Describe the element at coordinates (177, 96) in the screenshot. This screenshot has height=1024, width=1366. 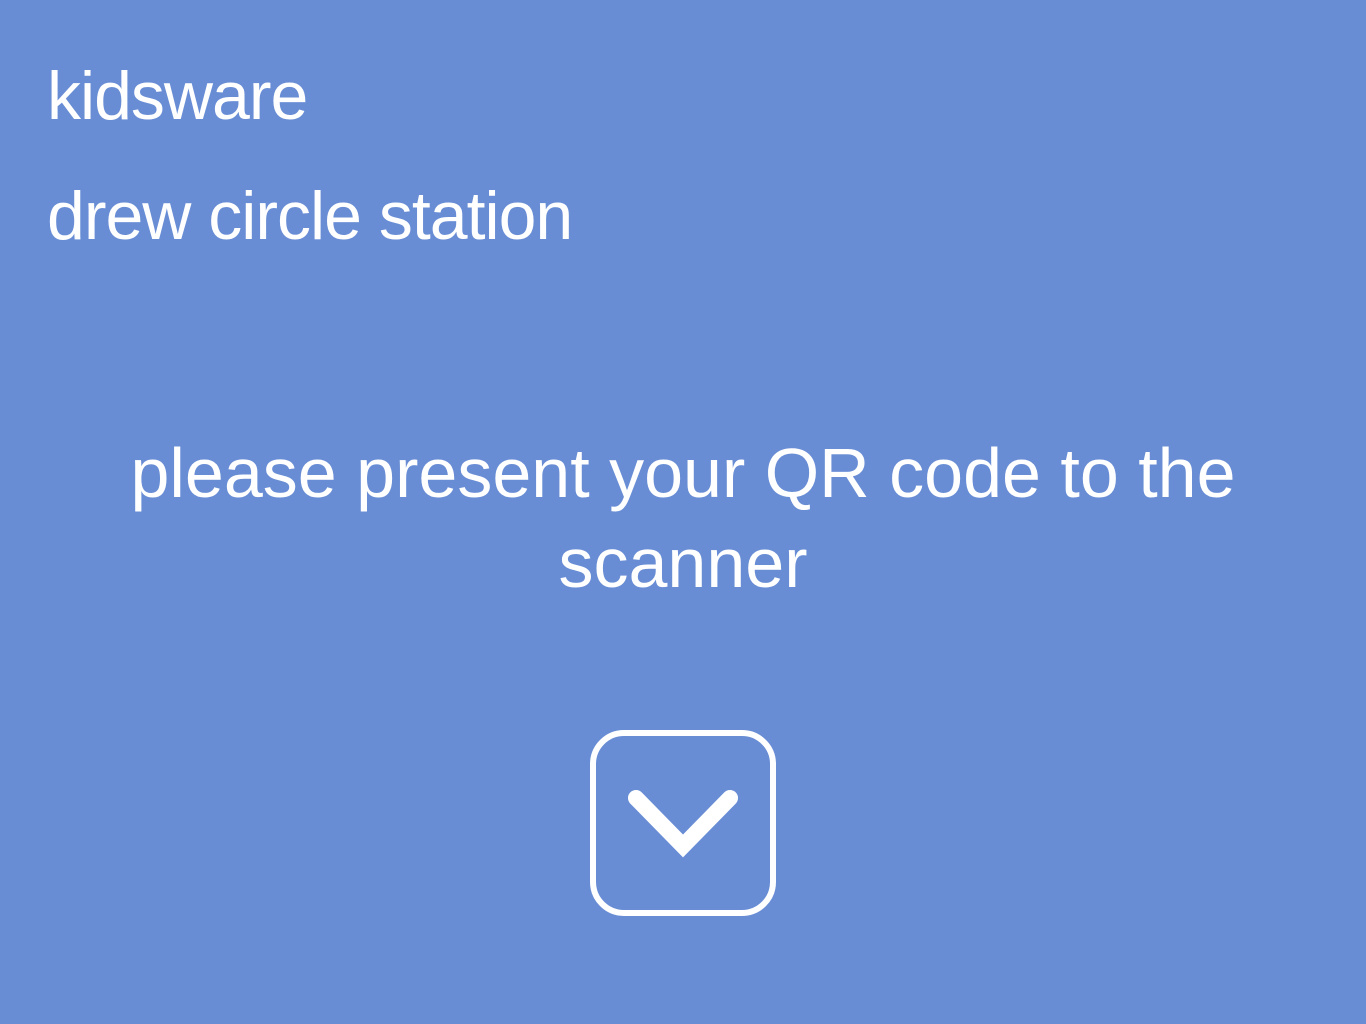
I see `app-brand: kidsware` at that location.